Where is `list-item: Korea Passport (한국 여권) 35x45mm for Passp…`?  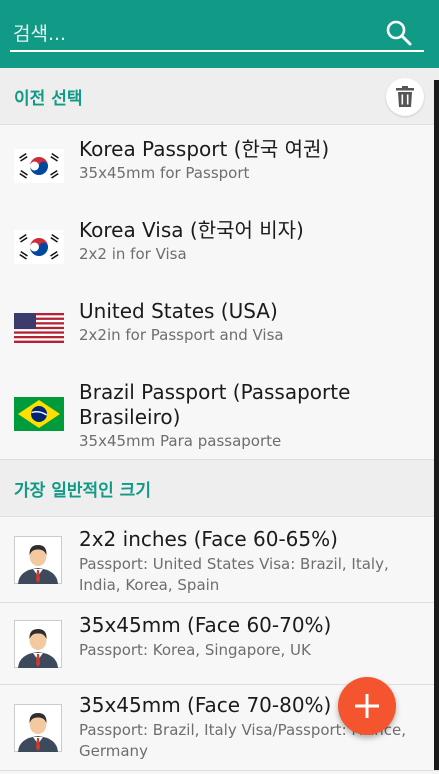
list-item: Korea Passport (한국 여권) 35x45mm for Passp… is located at coordinates (219, 166).